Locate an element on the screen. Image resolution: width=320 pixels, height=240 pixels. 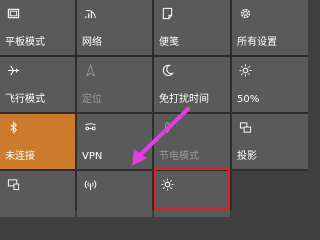
tile-all-settings: 所有设置 is located at coordinates (270, 27).